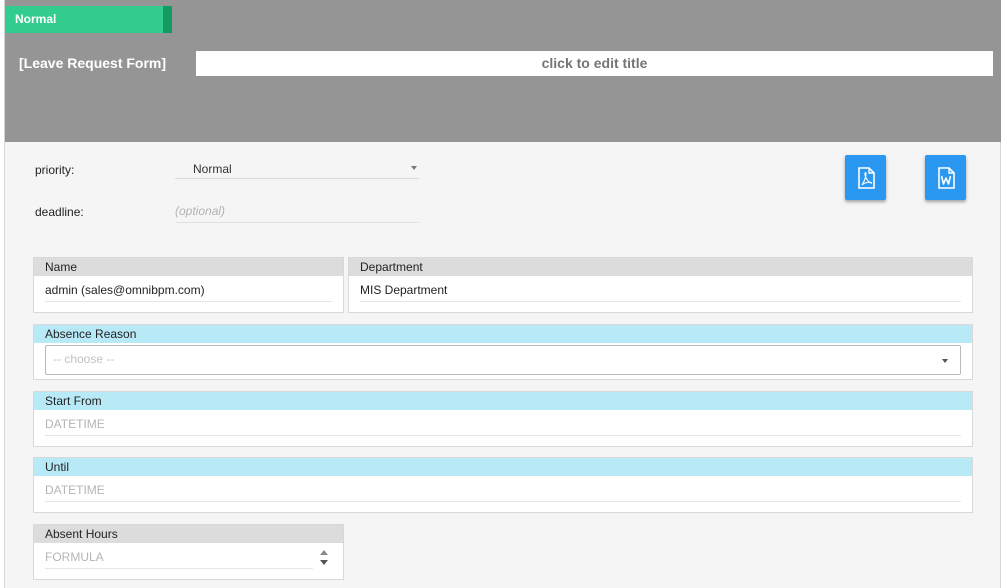 Image resolution: width=1007 pixels, height=588 pixels. I want to click on deadline-input: (optional), so click(297, 211).